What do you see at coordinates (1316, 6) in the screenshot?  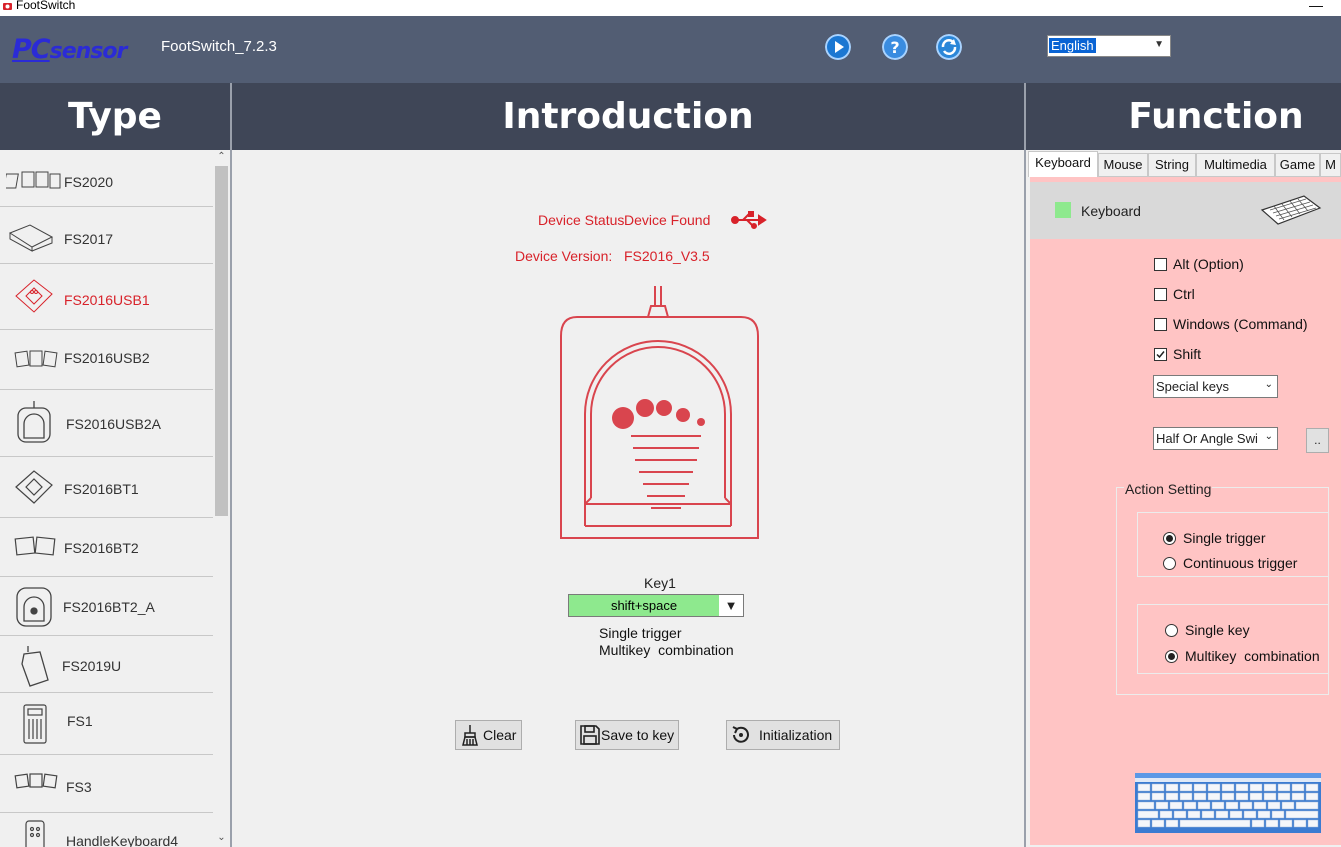 I see `minimize-button: —` at bounding box center [1316, 6].